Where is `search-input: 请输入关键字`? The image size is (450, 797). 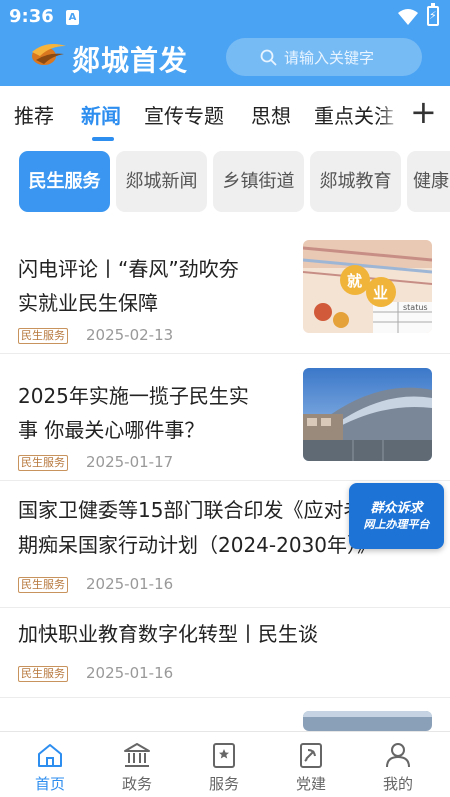
search-input: 请输入关键字 is located at coordinates (324, 57).